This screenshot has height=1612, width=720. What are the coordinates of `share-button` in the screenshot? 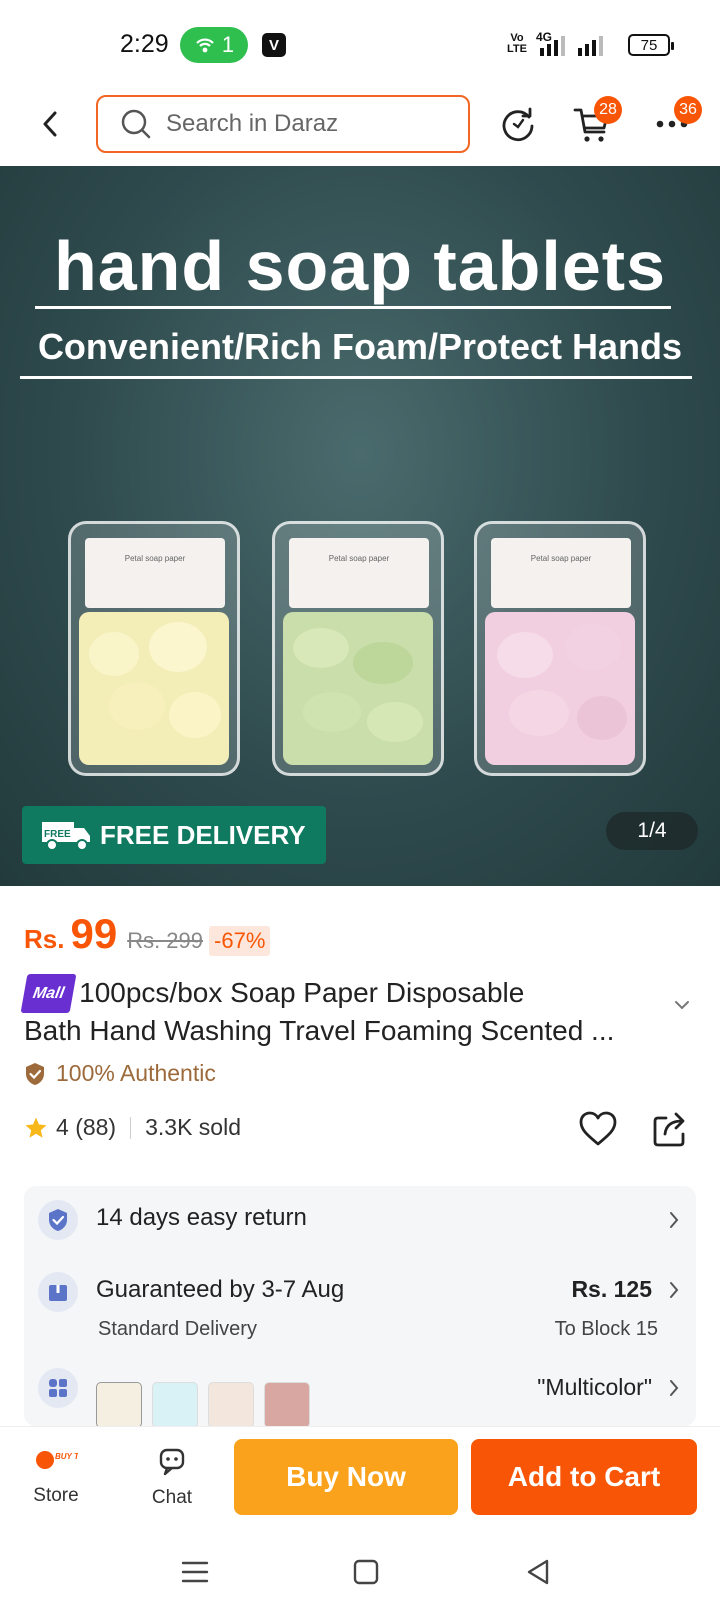 It's located at (670, 1131).